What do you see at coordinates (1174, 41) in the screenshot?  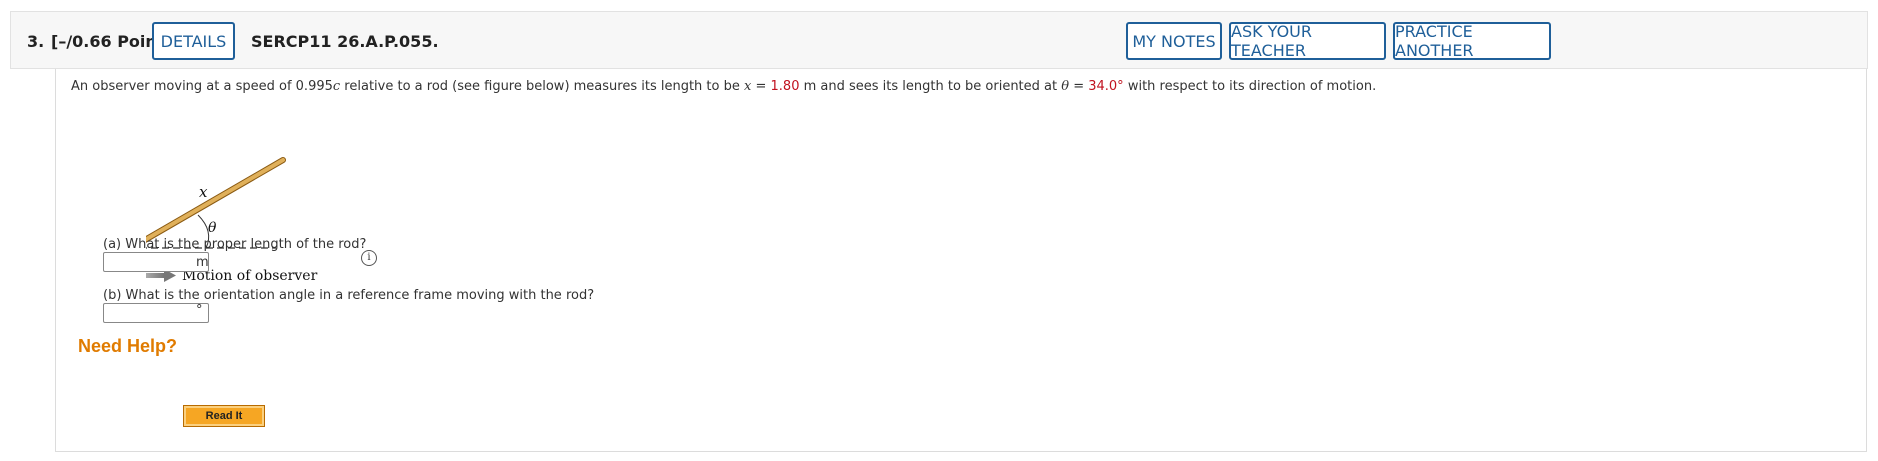 I see `my-notes-button: MY NOTES` at bounding box center [1174, 41].